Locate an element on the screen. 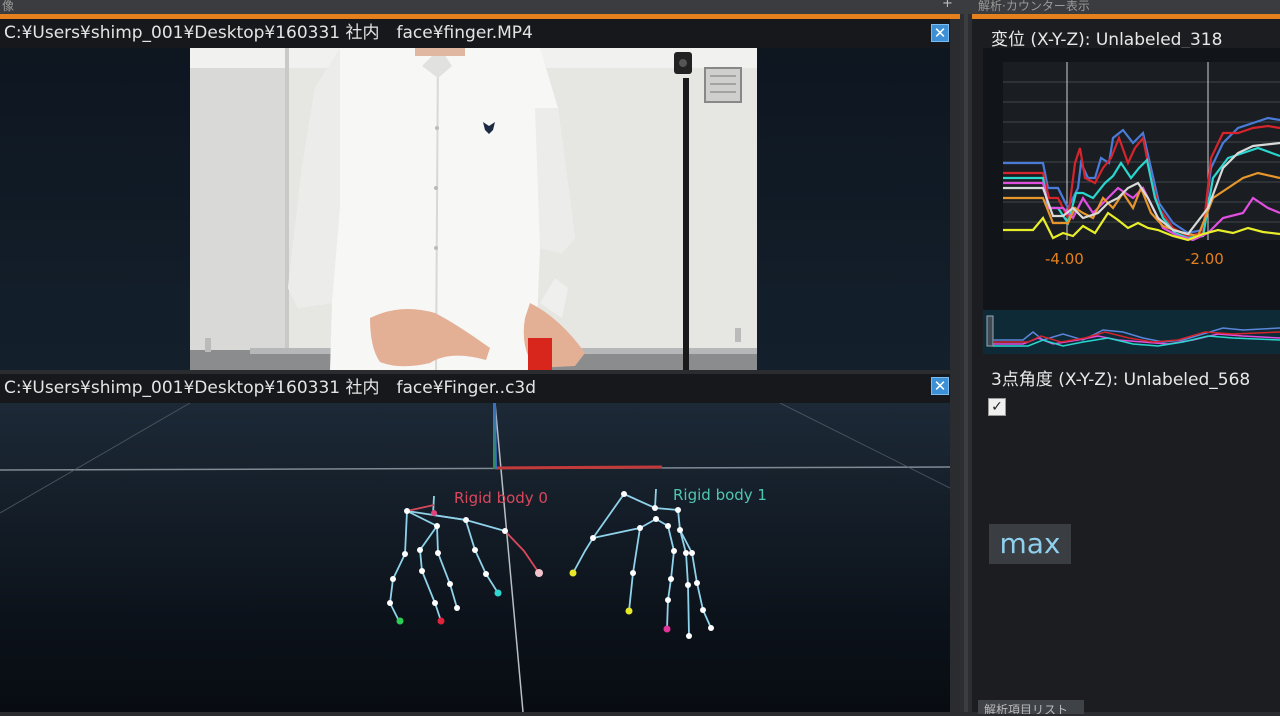  left-panel-tab-fragment: 像 is located at coordinates (8, 6).